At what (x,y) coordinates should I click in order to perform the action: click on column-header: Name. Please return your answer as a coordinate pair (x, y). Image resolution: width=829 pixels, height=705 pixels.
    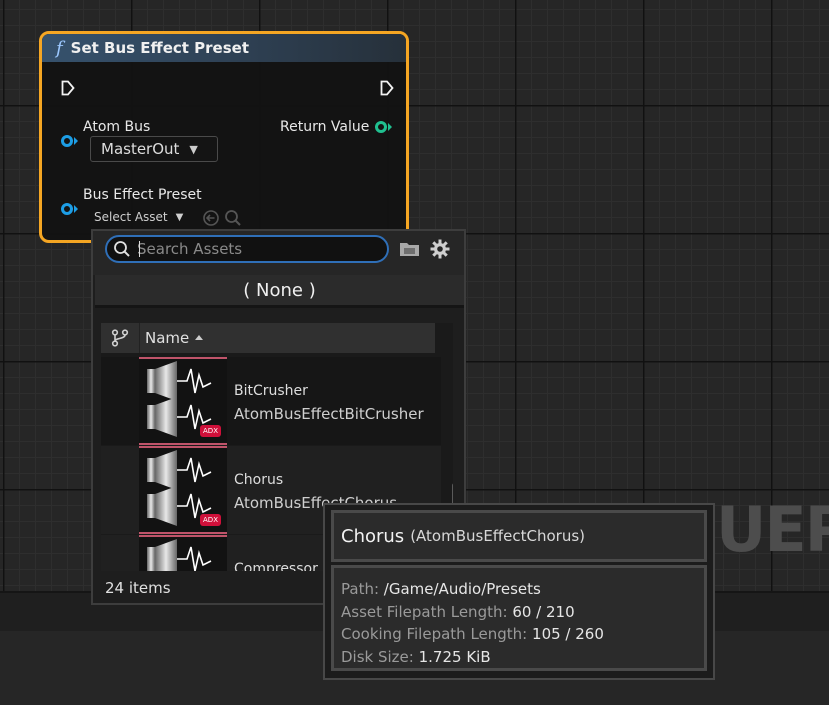
    Looking at the image, I should click on (268, 338).